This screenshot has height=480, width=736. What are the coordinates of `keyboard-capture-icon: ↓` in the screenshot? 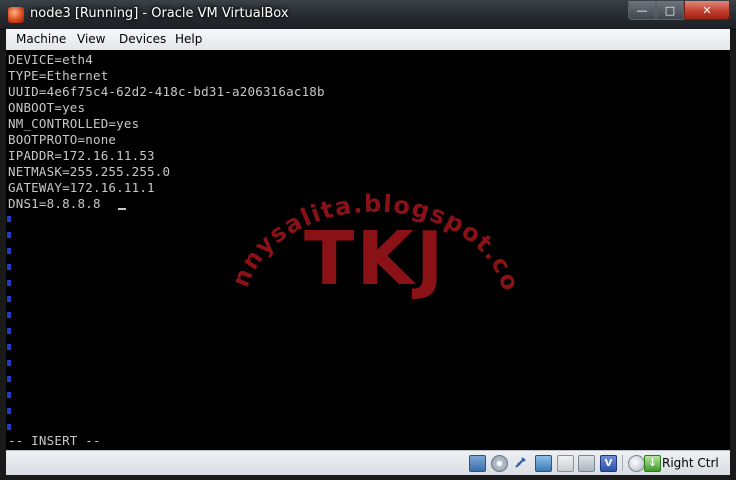 It's located at (652, 463).